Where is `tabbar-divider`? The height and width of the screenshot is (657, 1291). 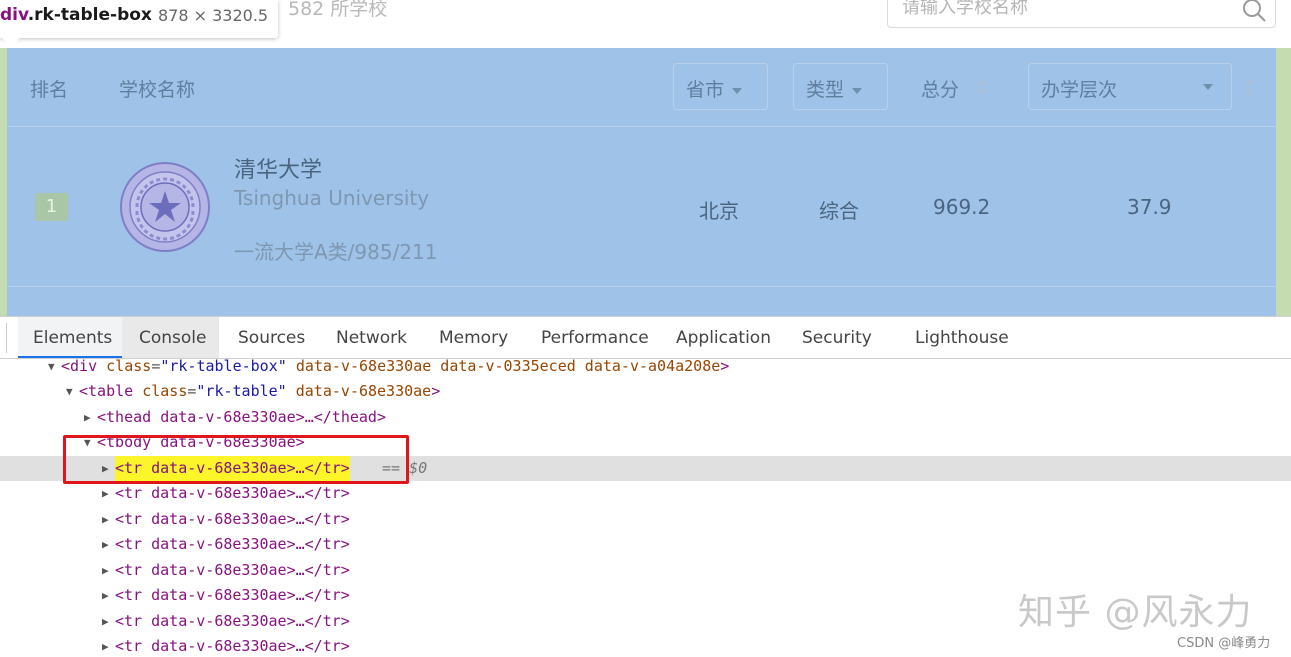 tabbar-divider is located at coordinates (6, 338).